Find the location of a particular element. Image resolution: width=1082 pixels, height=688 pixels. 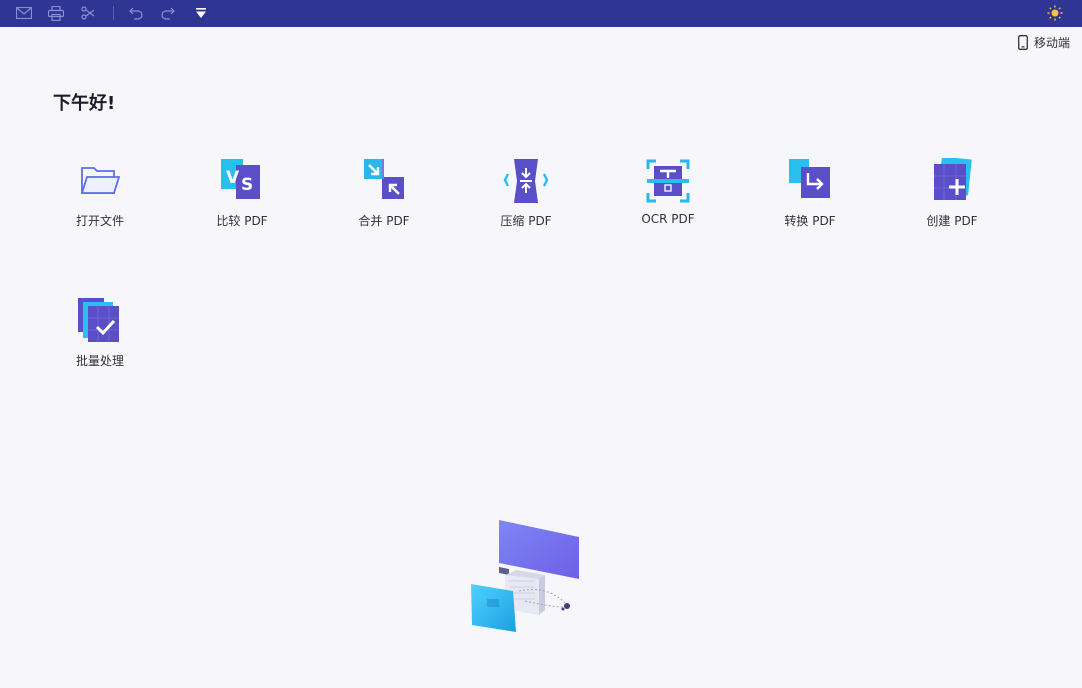

mobile-link: 移动端 is located at coordinates (1044, 42).